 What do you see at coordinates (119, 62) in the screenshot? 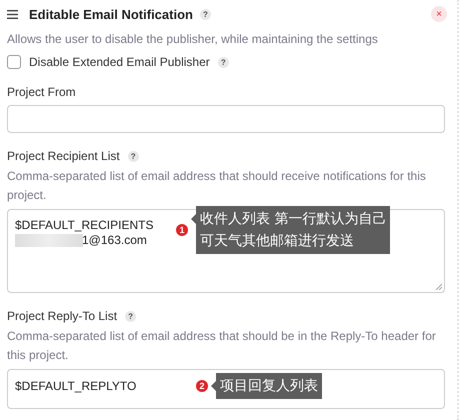
I see `checkbox-label: Disable Extended Email Publisher` at bounding box center [119, 62].